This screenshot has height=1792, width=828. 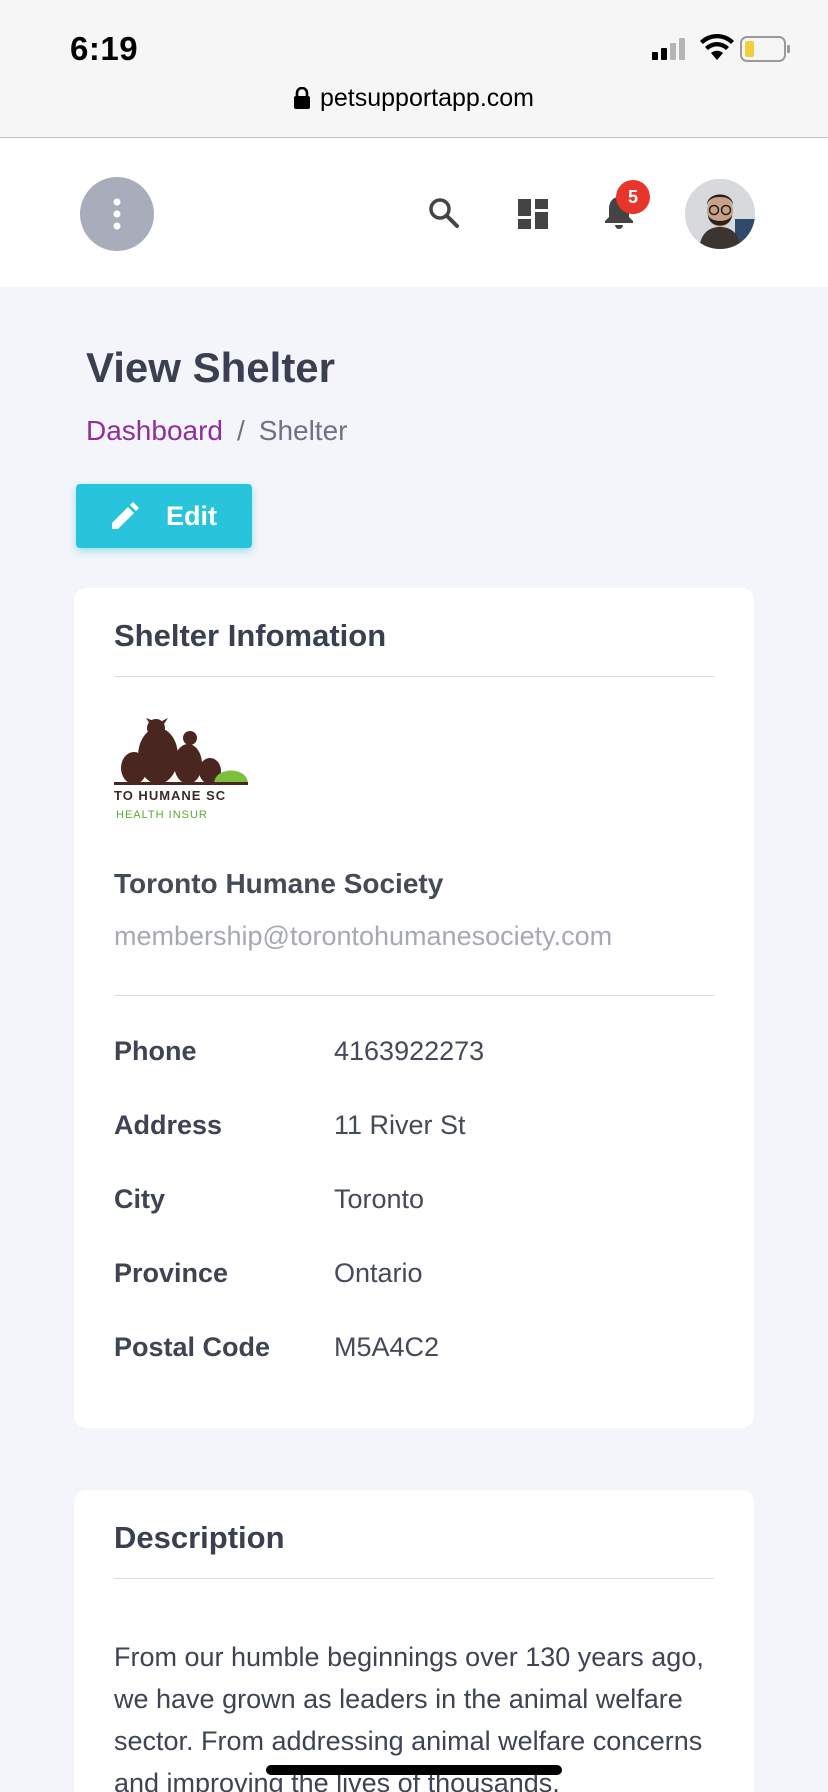 I want to click on dashboard-icon, so click(x=533, y=214).